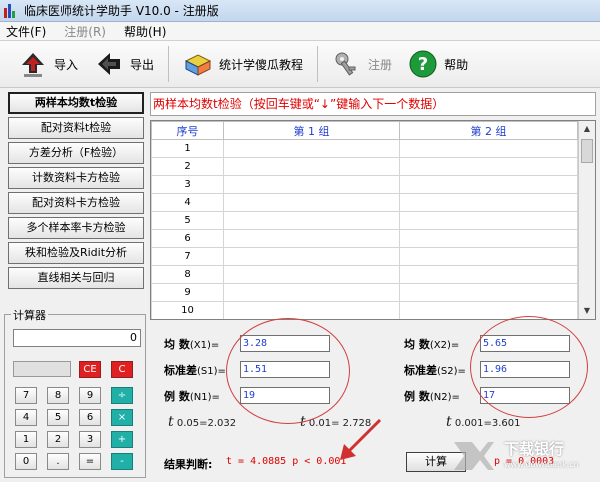  Describe the element at coordinates (311, 130) in the screenshot. I see `column-header-group1: 第 1 组` at that location.